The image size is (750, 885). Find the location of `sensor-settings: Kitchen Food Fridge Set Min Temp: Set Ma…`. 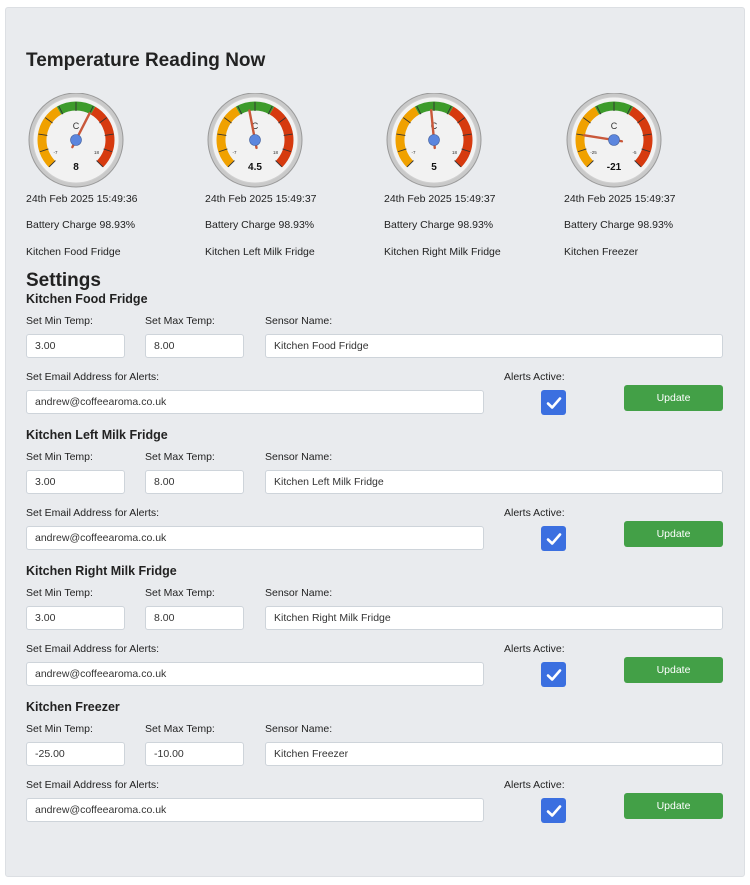

sensor-settings: Kitchen Food Fridge Set Min Temp: Set Ma… is located at coordinates (376, 360).